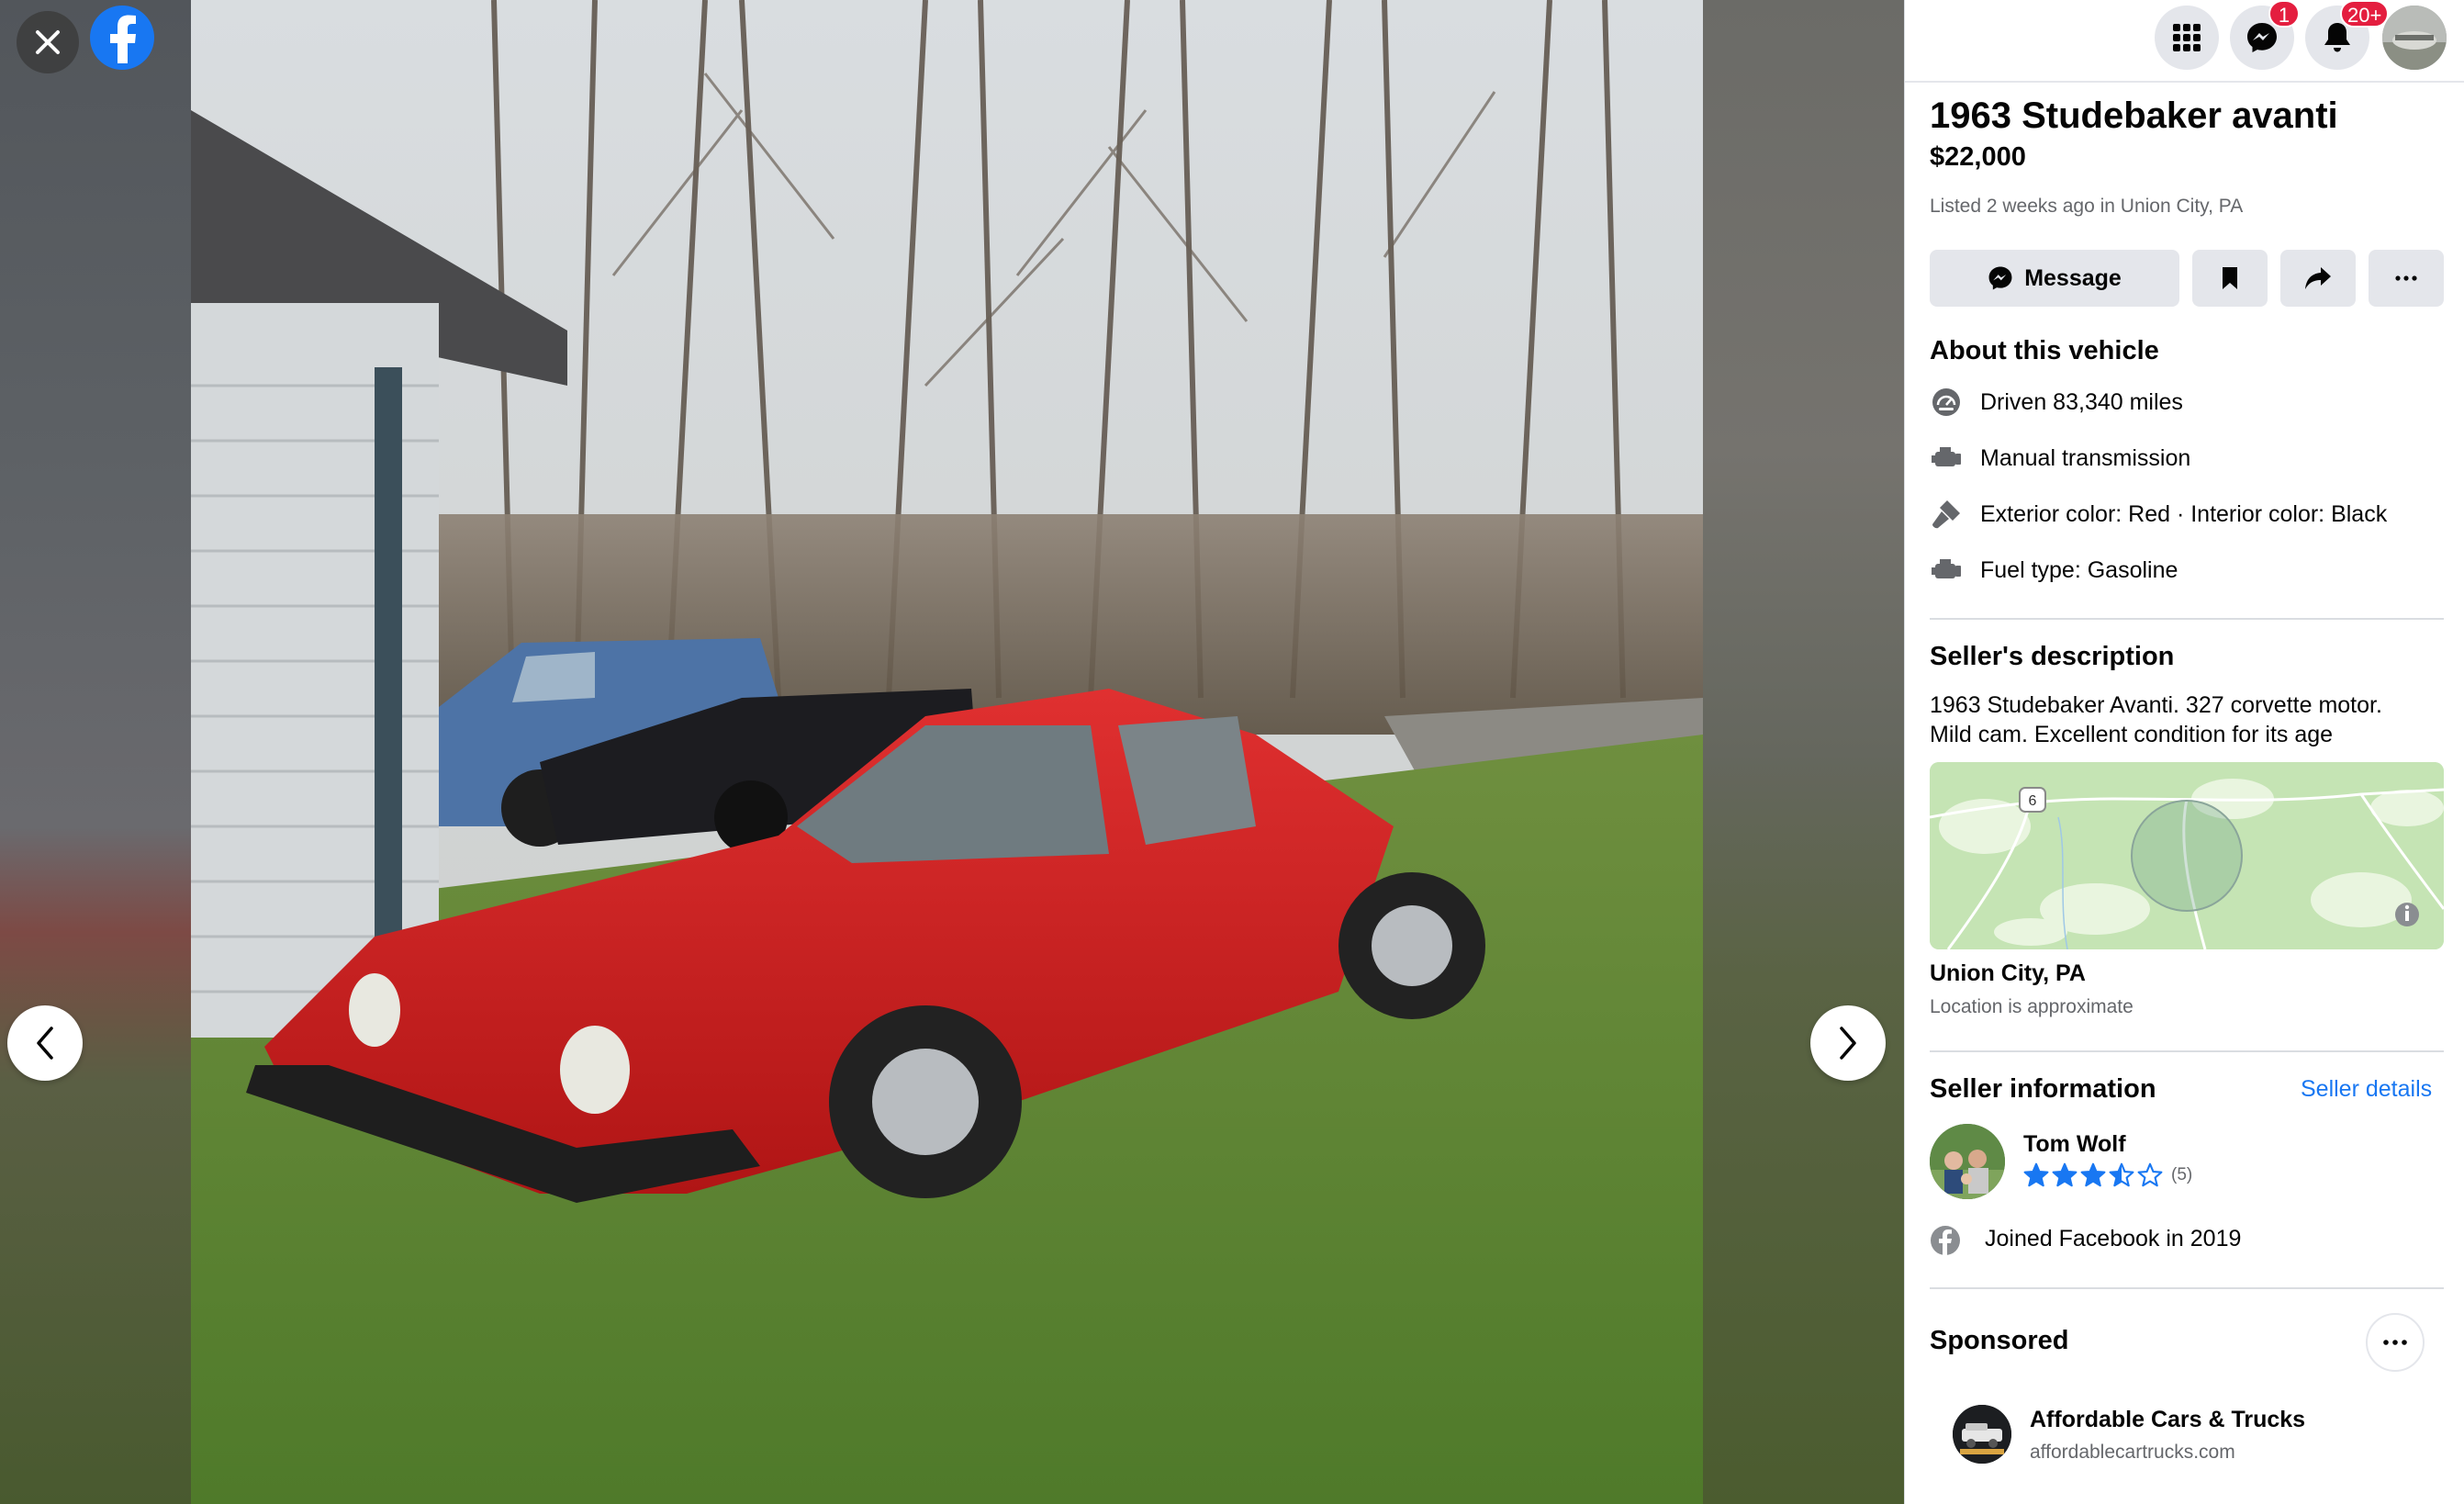 The width and height of the screenshot is (2464, 1504). I want to click on advertiser-name: Affordable Cars & Trucks, so click(2167, 1420).